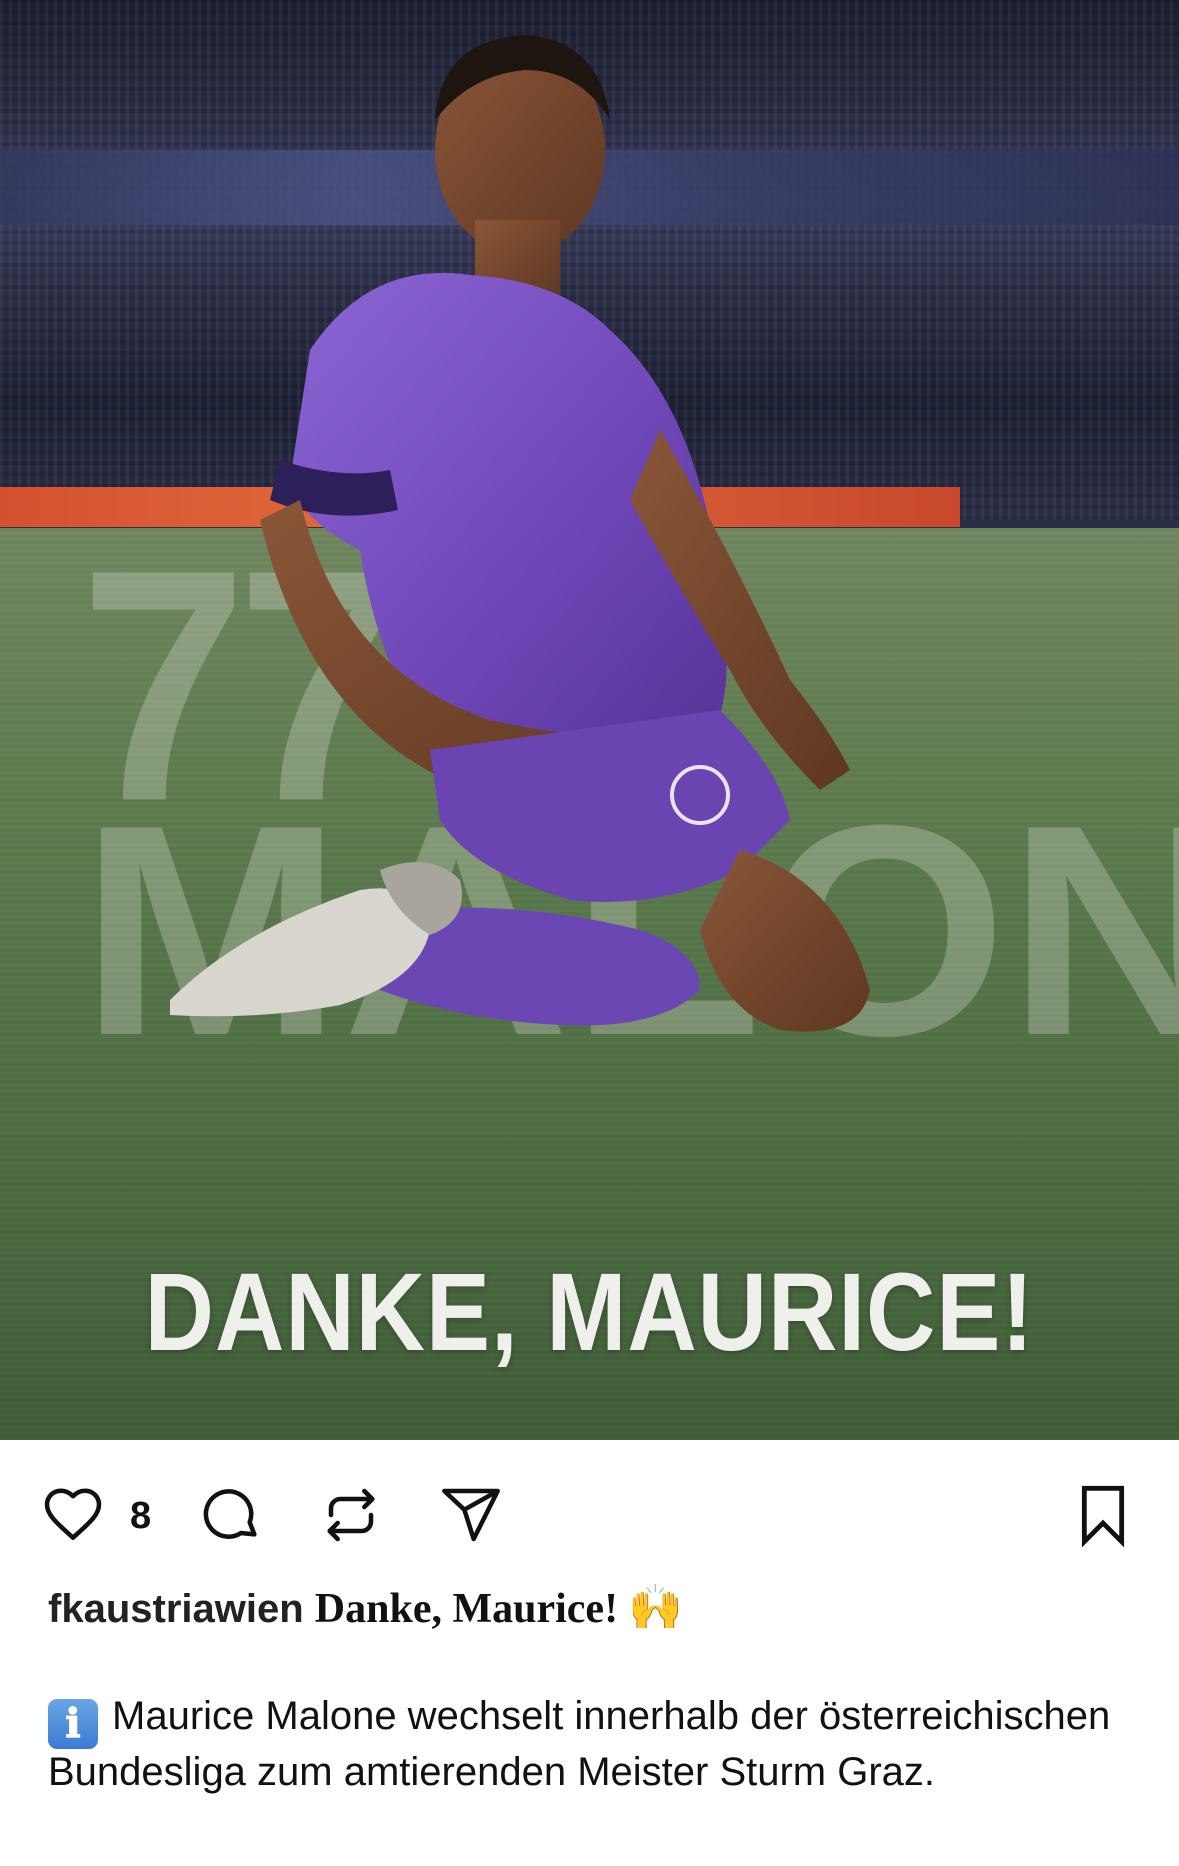 The width and height of the screenshot is (1179, 1866). I want to click on like-button, so click(73, 1515).